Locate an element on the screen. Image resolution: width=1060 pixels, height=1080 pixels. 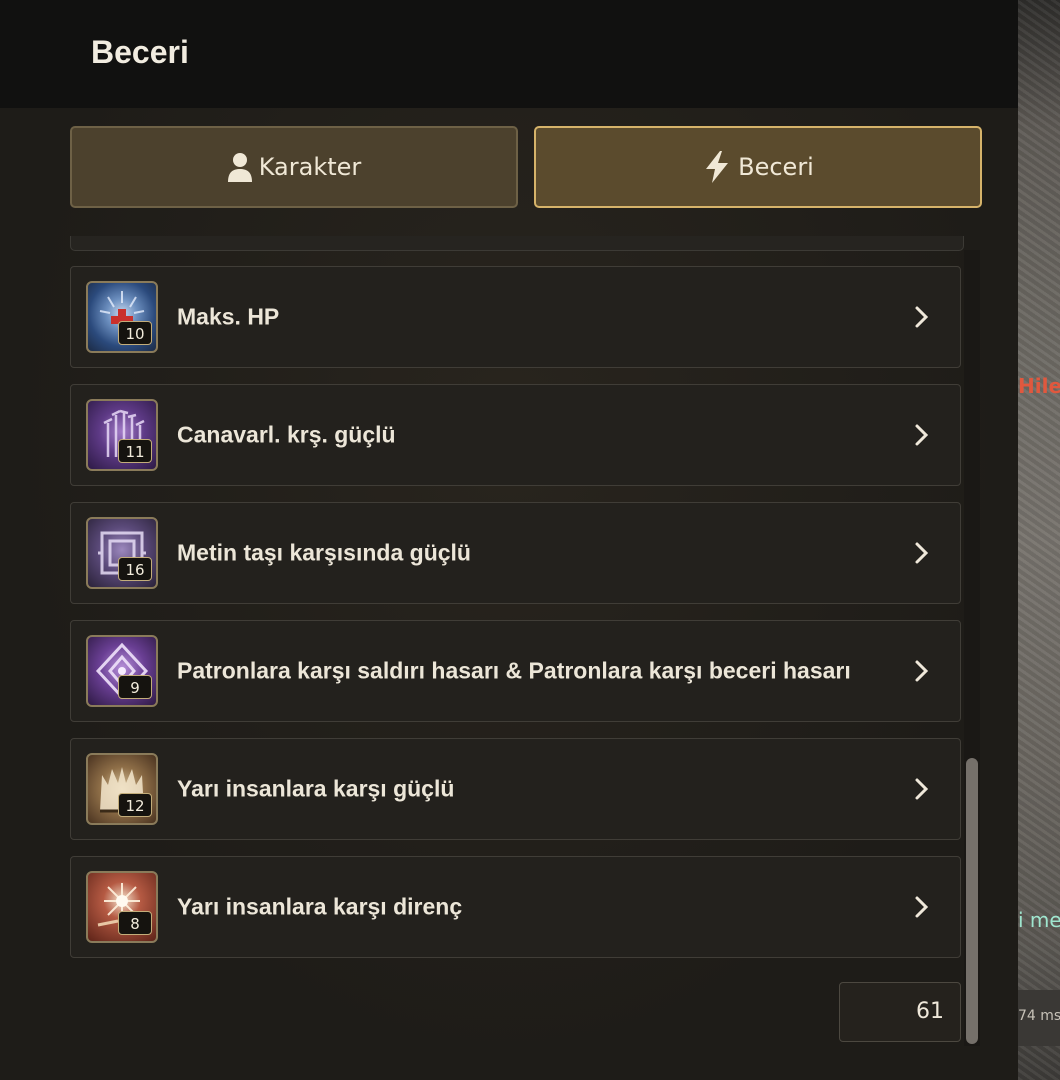
panel-header: Beceri is located at coordinates (509, 54).